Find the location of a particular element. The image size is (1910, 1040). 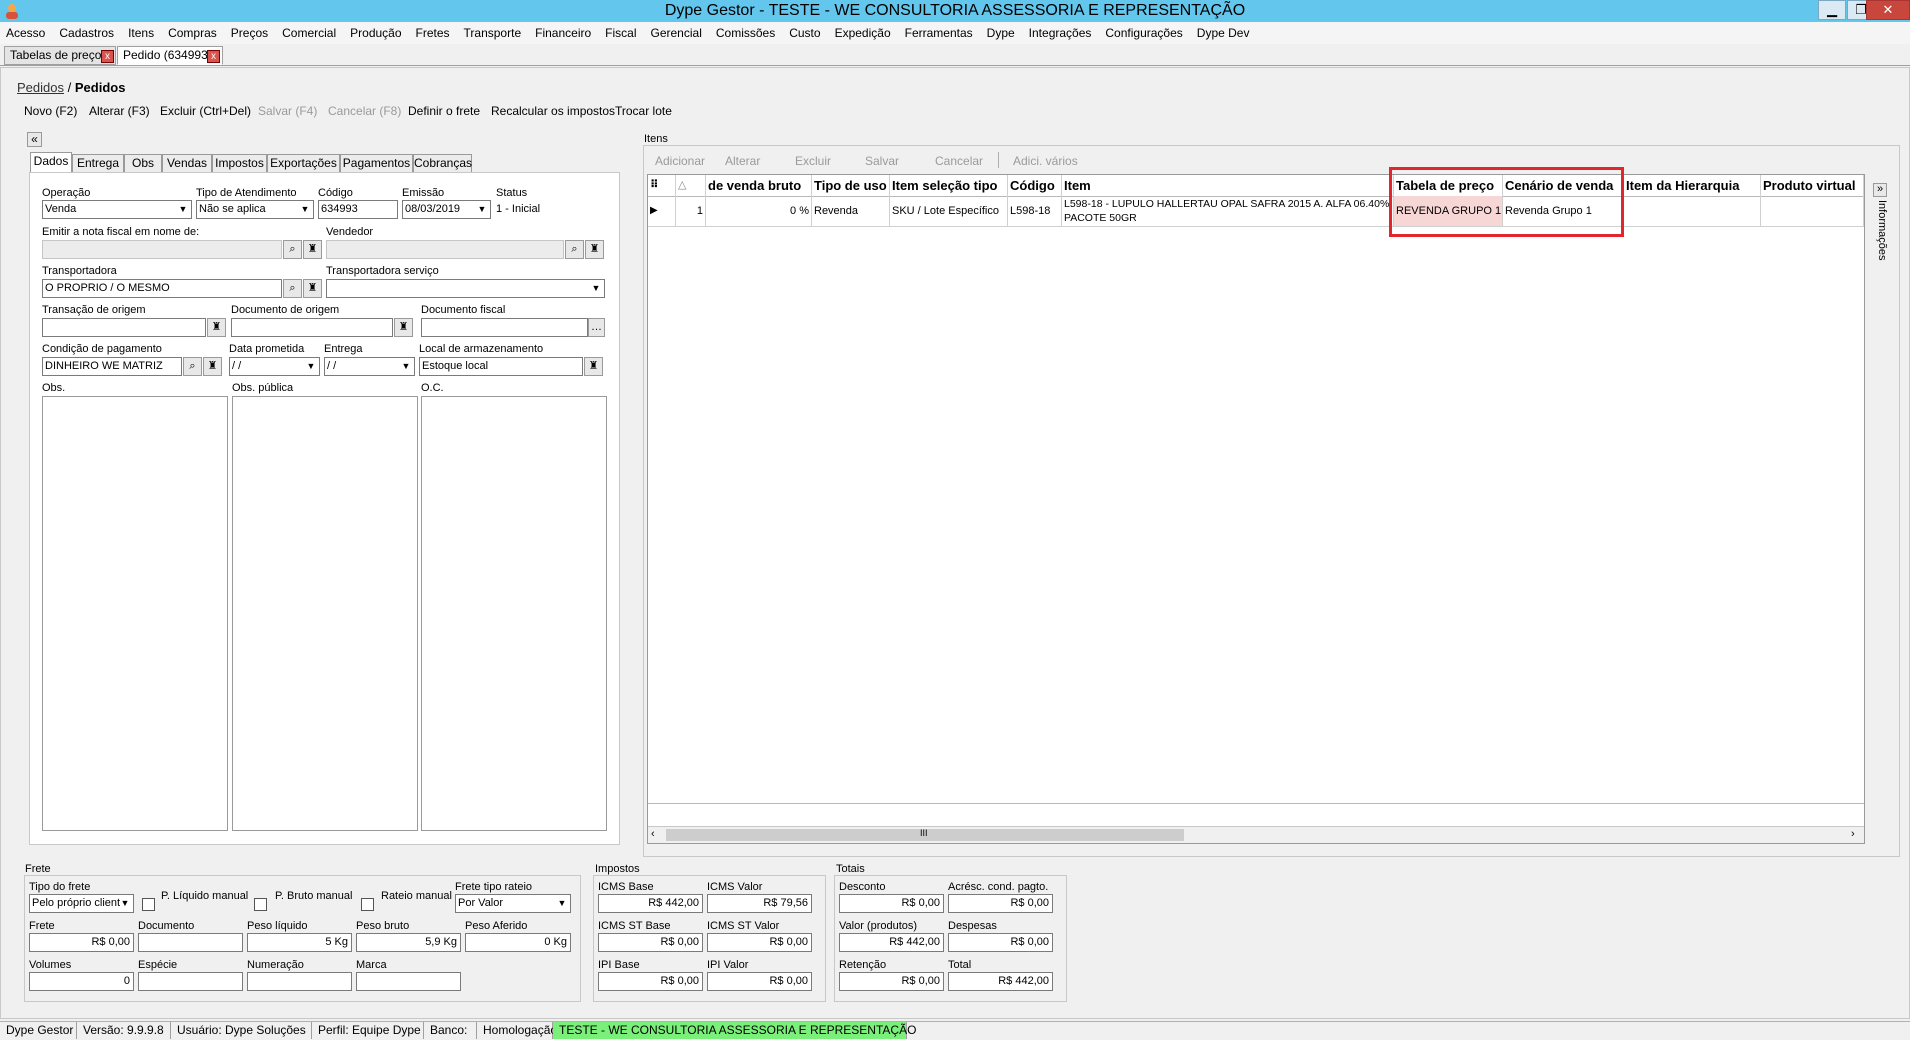

collapse-left-icon: « is located at coordinates (34, 139).